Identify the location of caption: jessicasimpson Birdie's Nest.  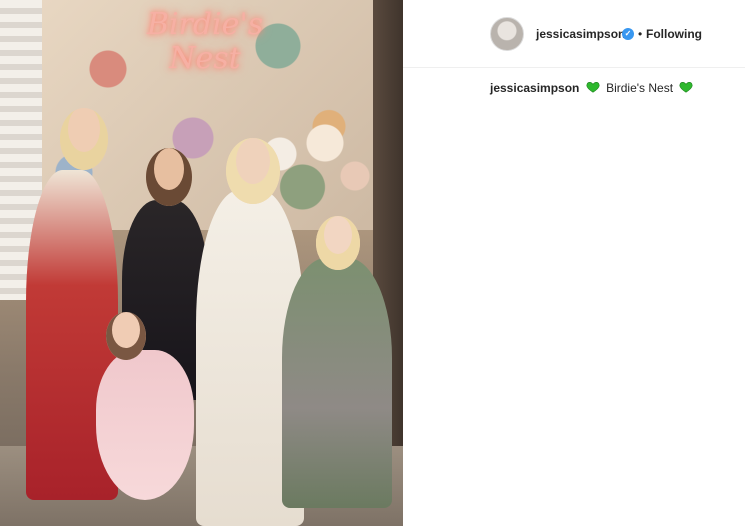
(615, 88).